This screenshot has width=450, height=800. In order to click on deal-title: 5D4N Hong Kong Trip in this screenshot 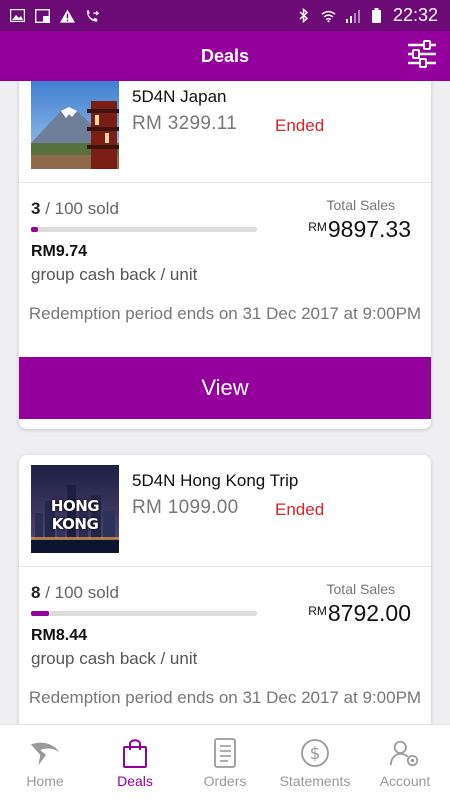, I will do `click(215, 480)`.